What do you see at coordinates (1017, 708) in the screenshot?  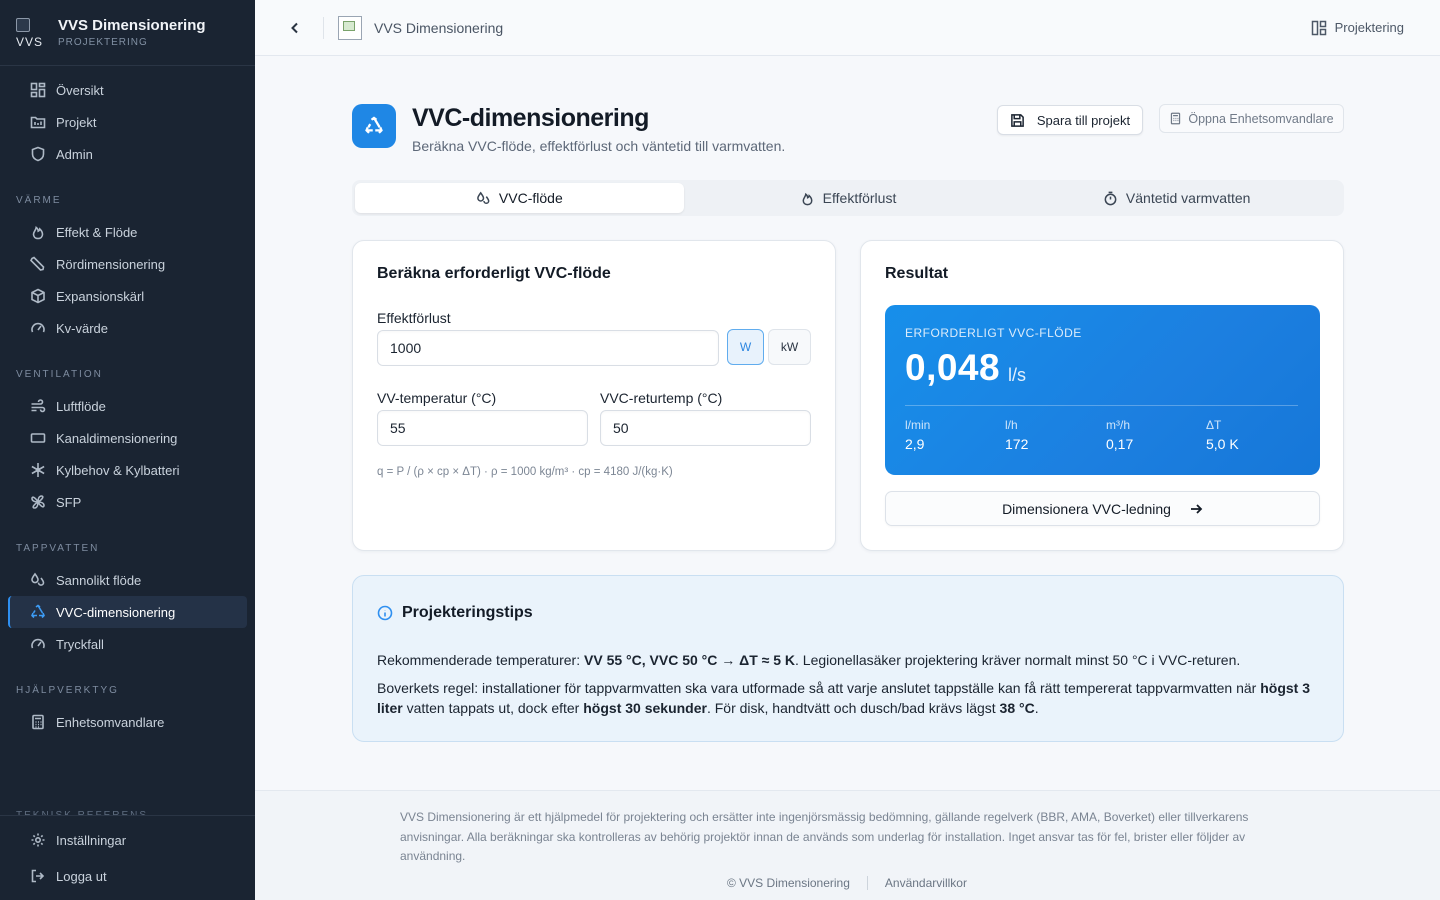 I see `tips-emphasis: 38 °C` at bounding box center [1017, 708].